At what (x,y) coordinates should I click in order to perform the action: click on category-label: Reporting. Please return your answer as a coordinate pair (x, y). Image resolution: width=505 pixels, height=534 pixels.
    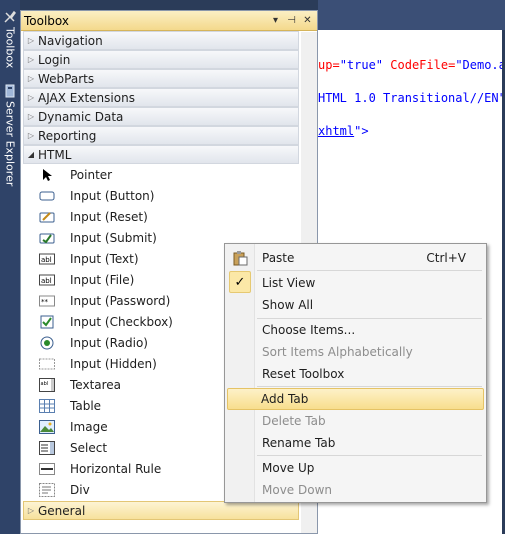
    Looking at the image, I should click on (67, 135).